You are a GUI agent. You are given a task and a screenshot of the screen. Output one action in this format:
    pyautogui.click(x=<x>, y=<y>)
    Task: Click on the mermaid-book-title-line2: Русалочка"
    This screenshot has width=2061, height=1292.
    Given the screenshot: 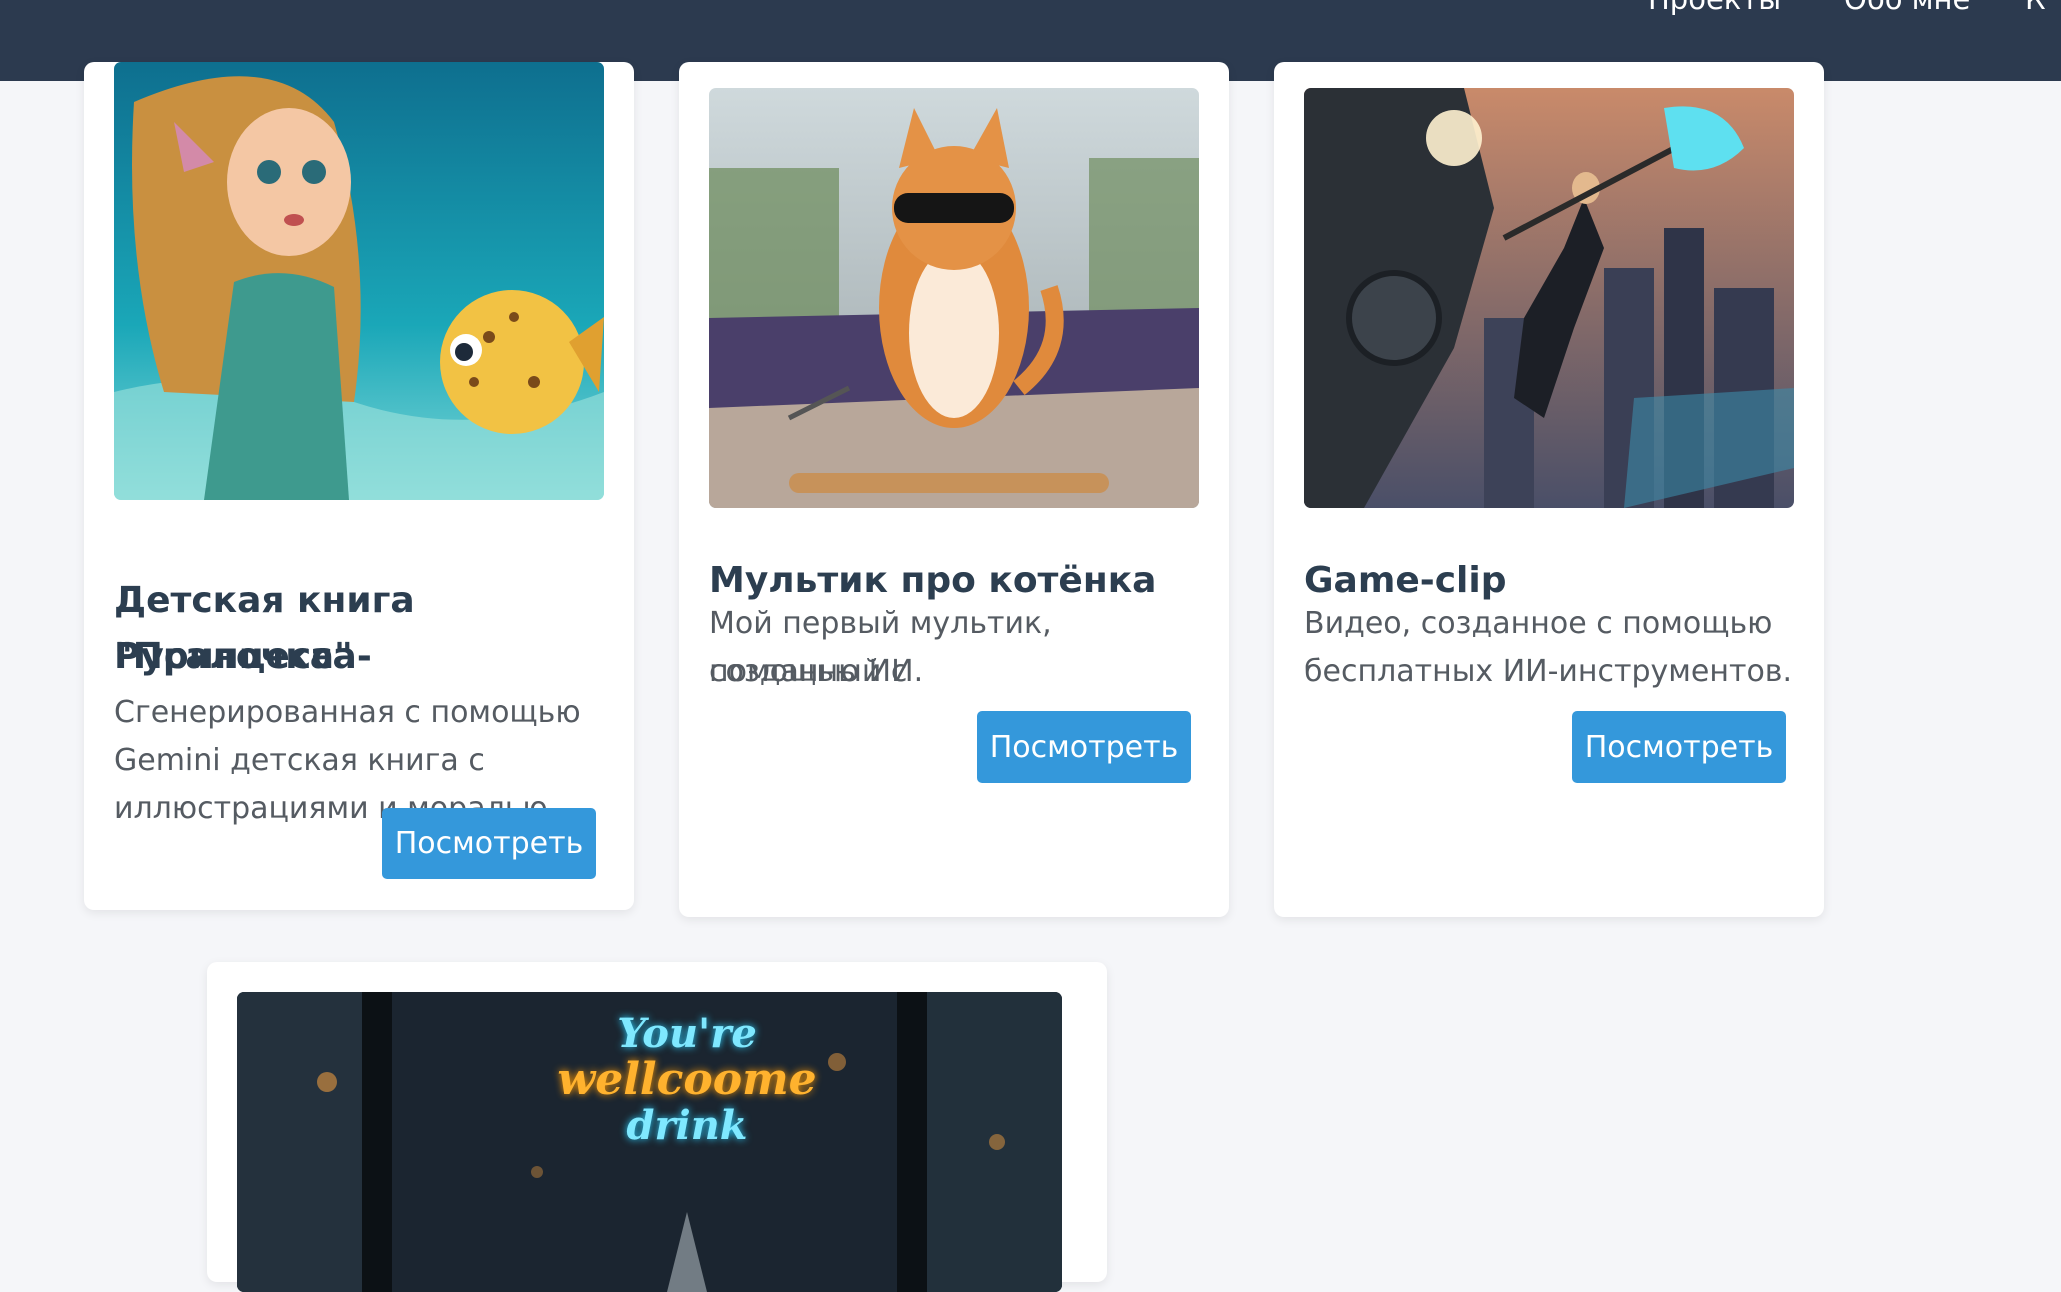 What is the action you would take?
    pyautogui.click(x=233, y=656)
    